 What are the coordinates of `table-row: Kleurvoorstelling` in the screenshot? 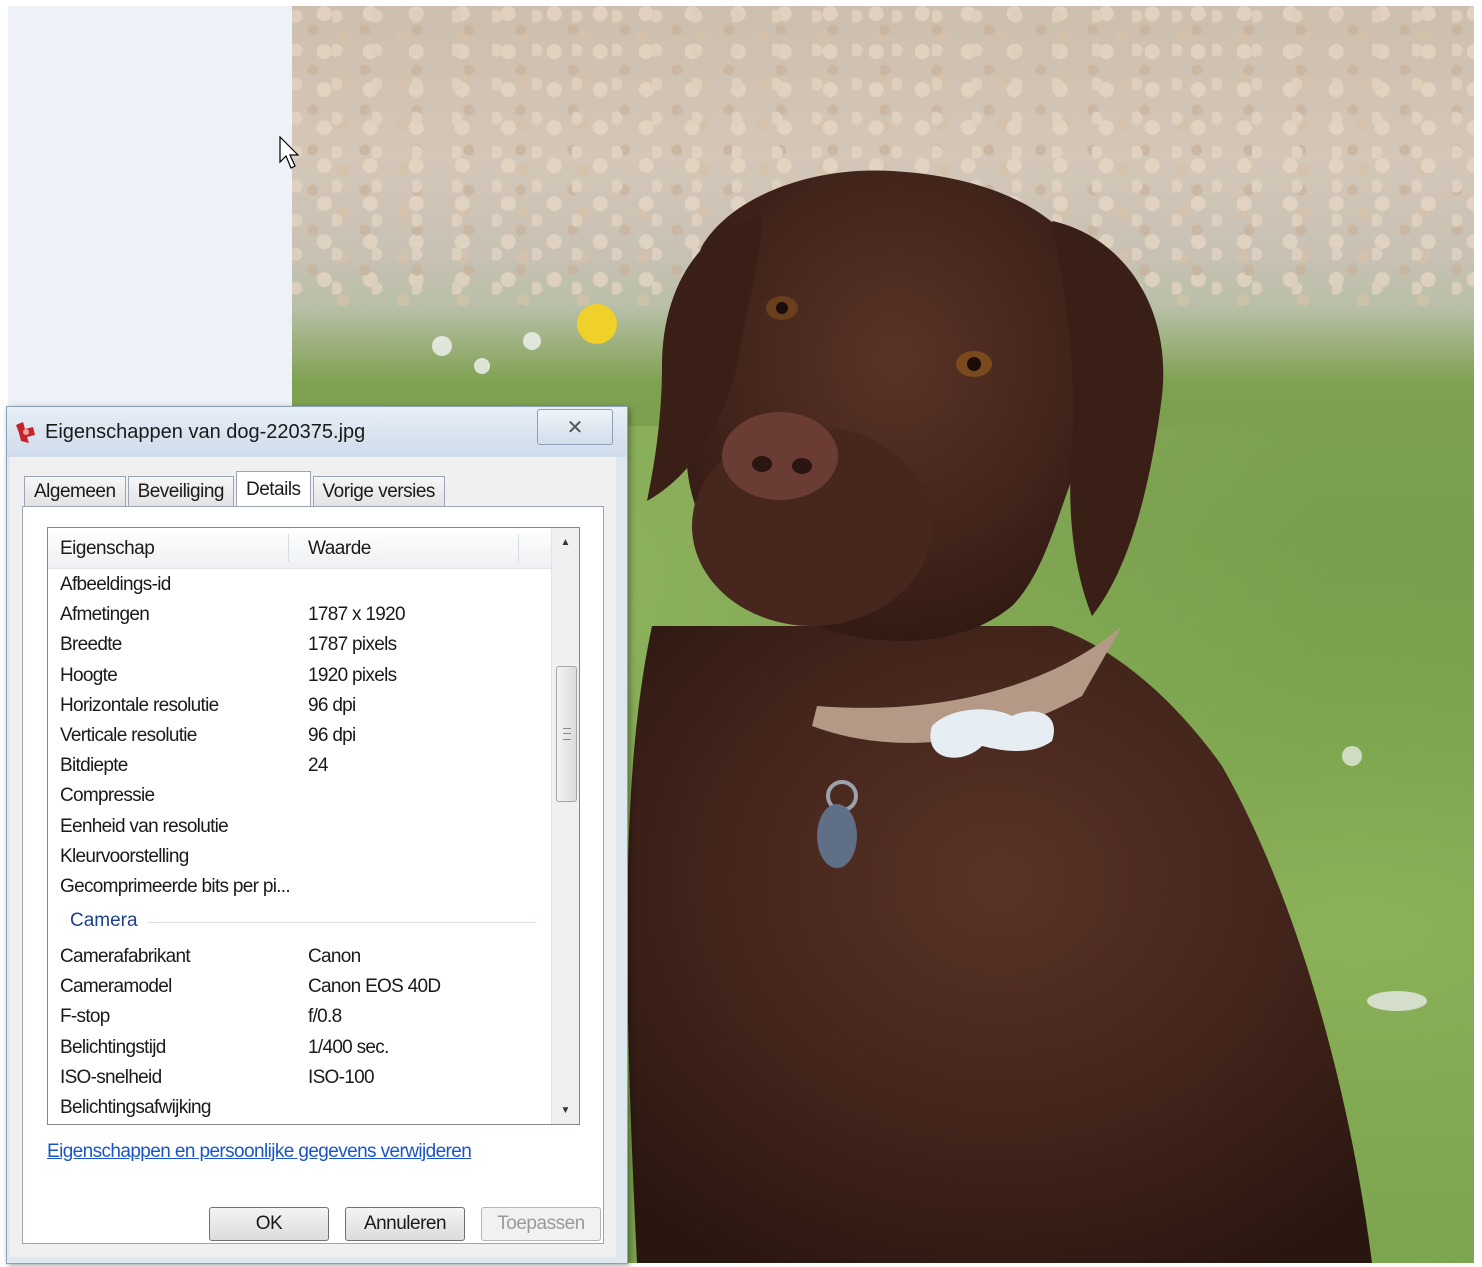 It's located at (299, 857).